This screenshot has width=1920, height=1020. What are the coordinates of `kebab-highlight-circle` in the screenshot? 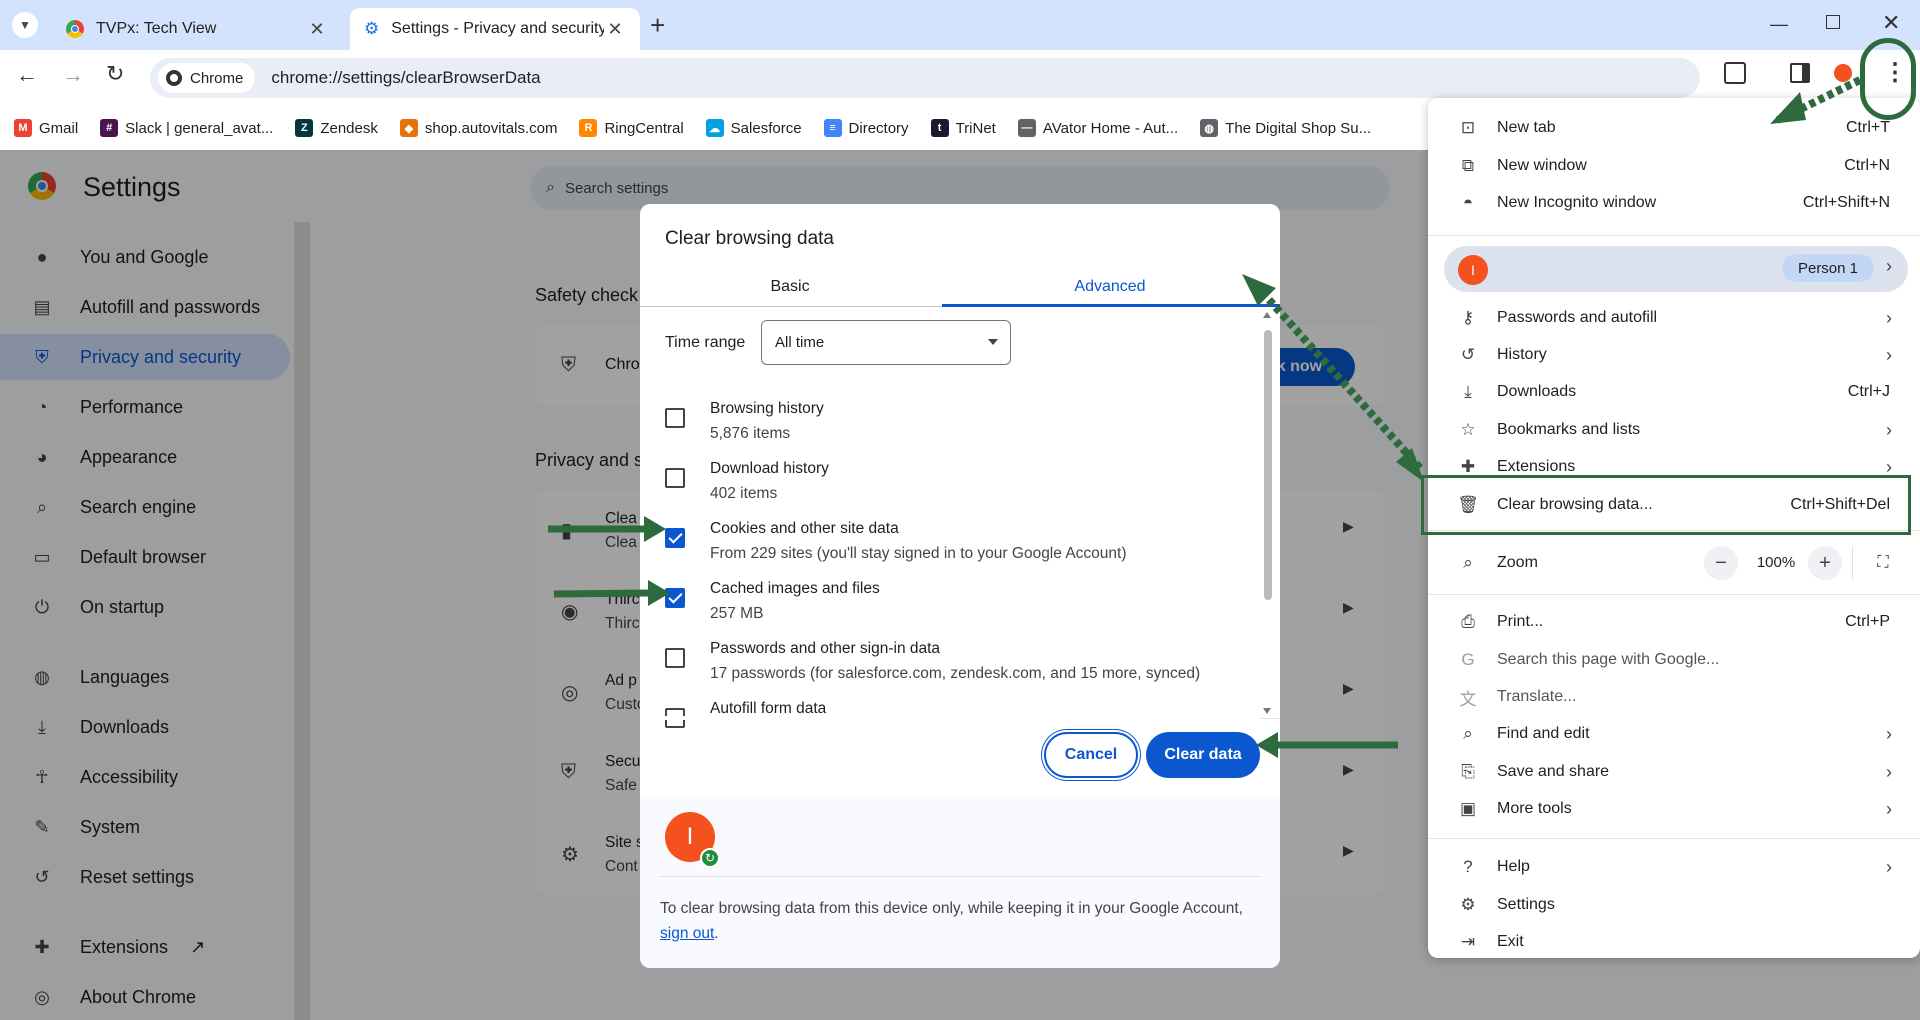 It's located at (1888, 79).